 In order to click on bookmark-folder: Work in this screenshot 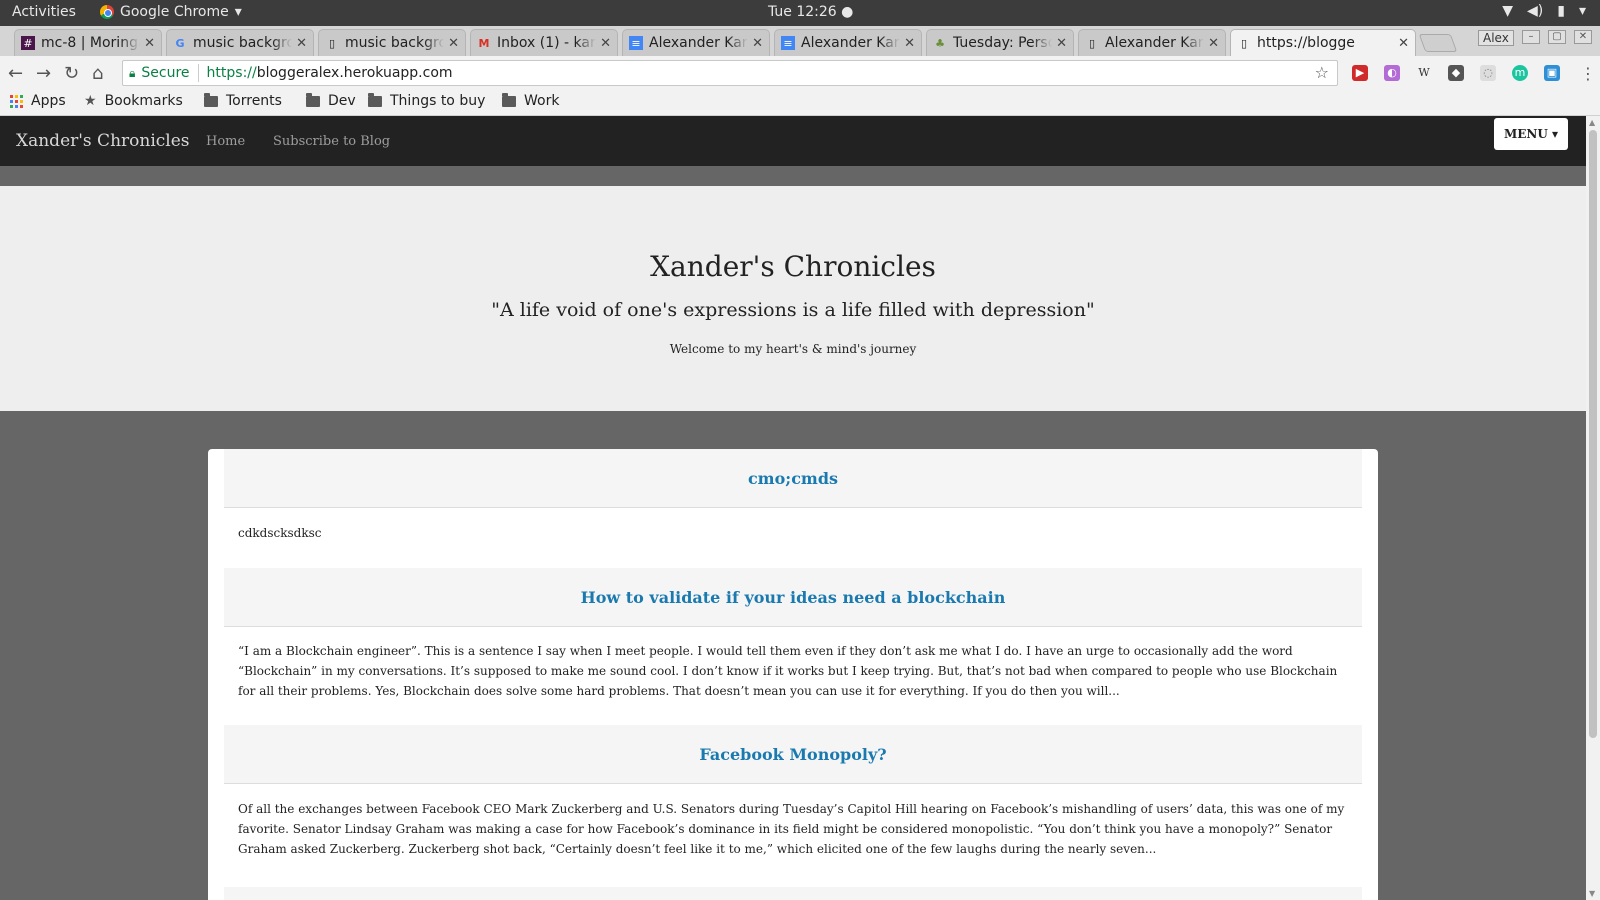, I will do `click(531, 100)`.